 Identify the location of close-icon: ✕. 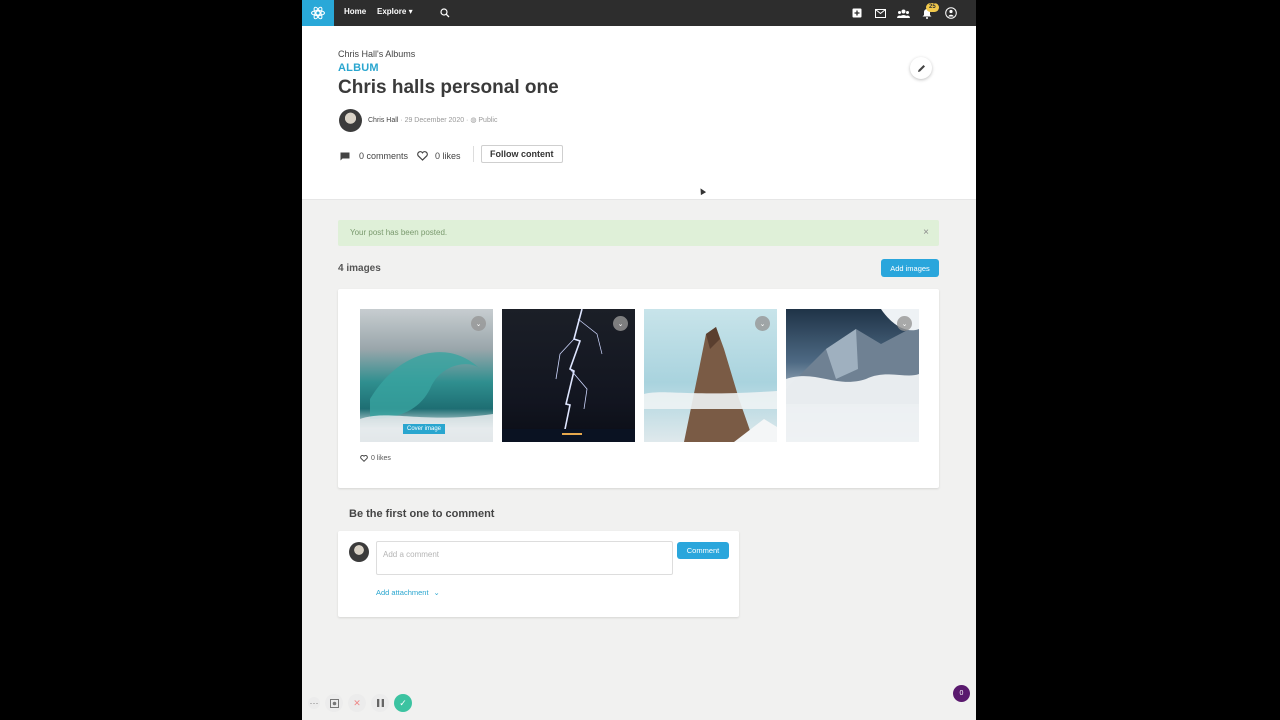
(357, 703).